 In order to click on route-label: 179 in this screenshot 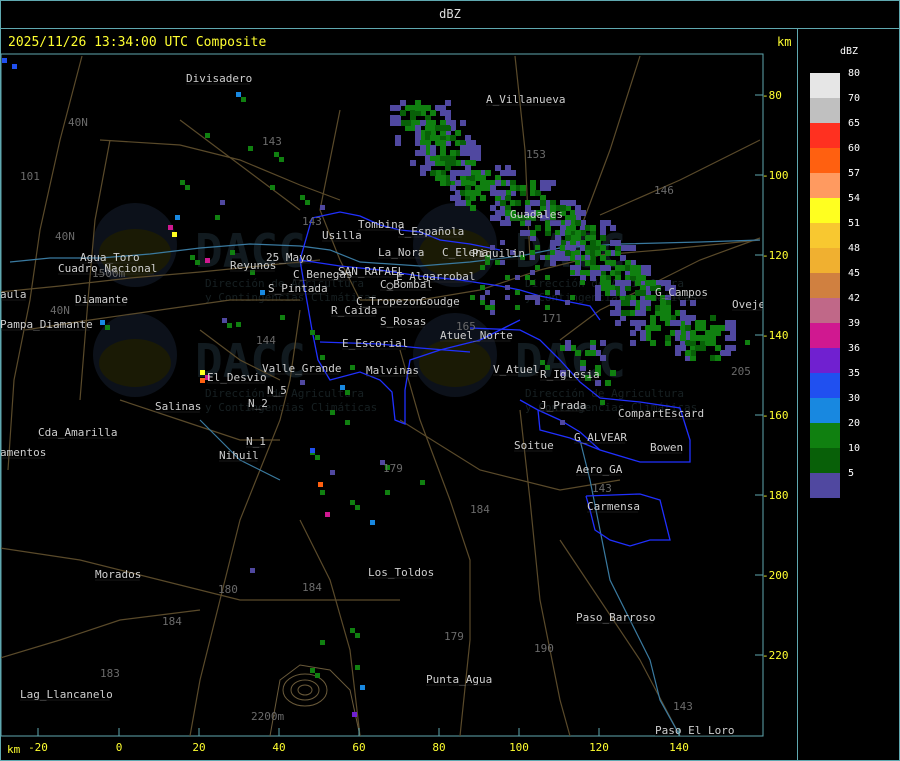, I will do `click(454, 636)`.